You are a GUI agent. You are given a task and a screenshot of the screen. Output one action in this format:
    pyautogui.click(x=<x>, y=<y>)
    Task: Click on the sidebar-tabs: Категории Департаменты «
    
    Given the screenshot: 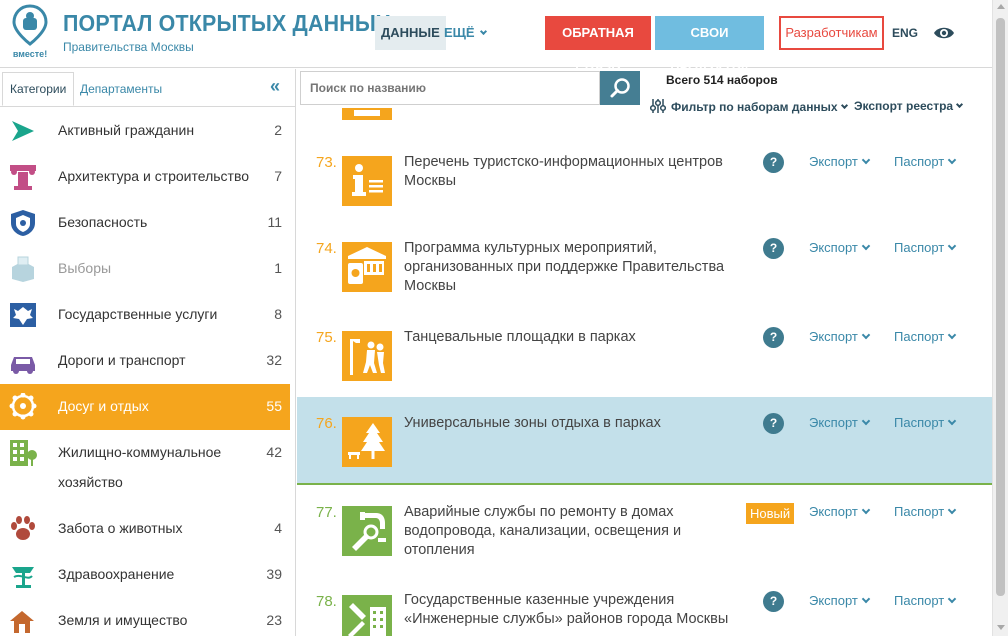 What is the action you would take?
    pyautogui.click(x=147, y=88)
    